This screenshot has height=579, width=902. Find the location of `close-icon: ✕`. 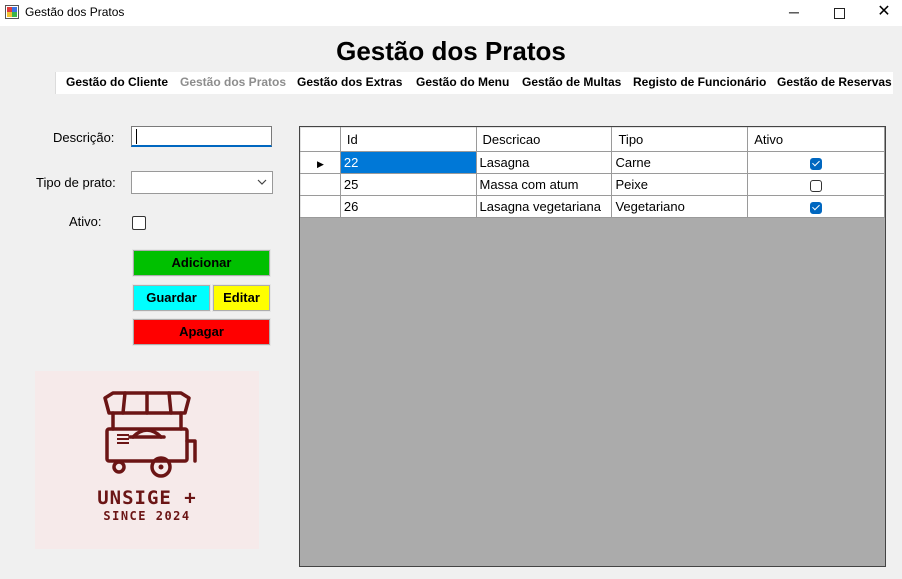

close-icon: ✕ is located at coordinates (884, 11).